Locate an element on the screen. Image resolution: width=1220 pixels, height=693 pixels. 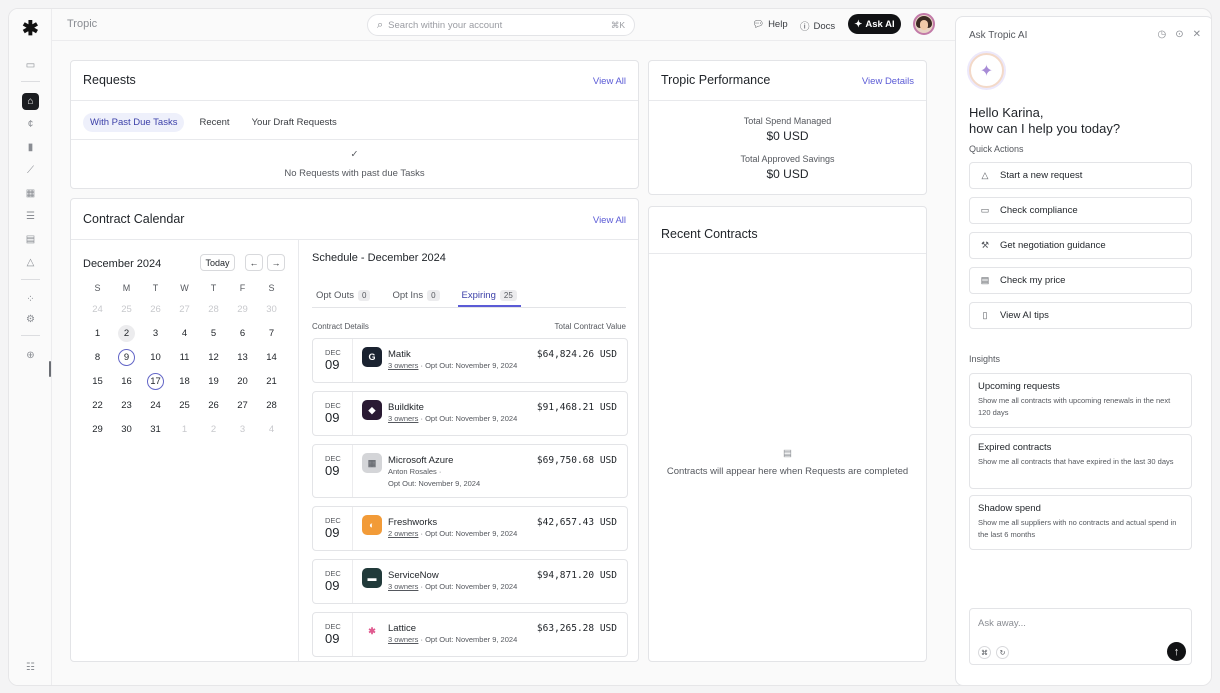
tropic-logo-icon: ✱ is located at coordinates (30, 28).